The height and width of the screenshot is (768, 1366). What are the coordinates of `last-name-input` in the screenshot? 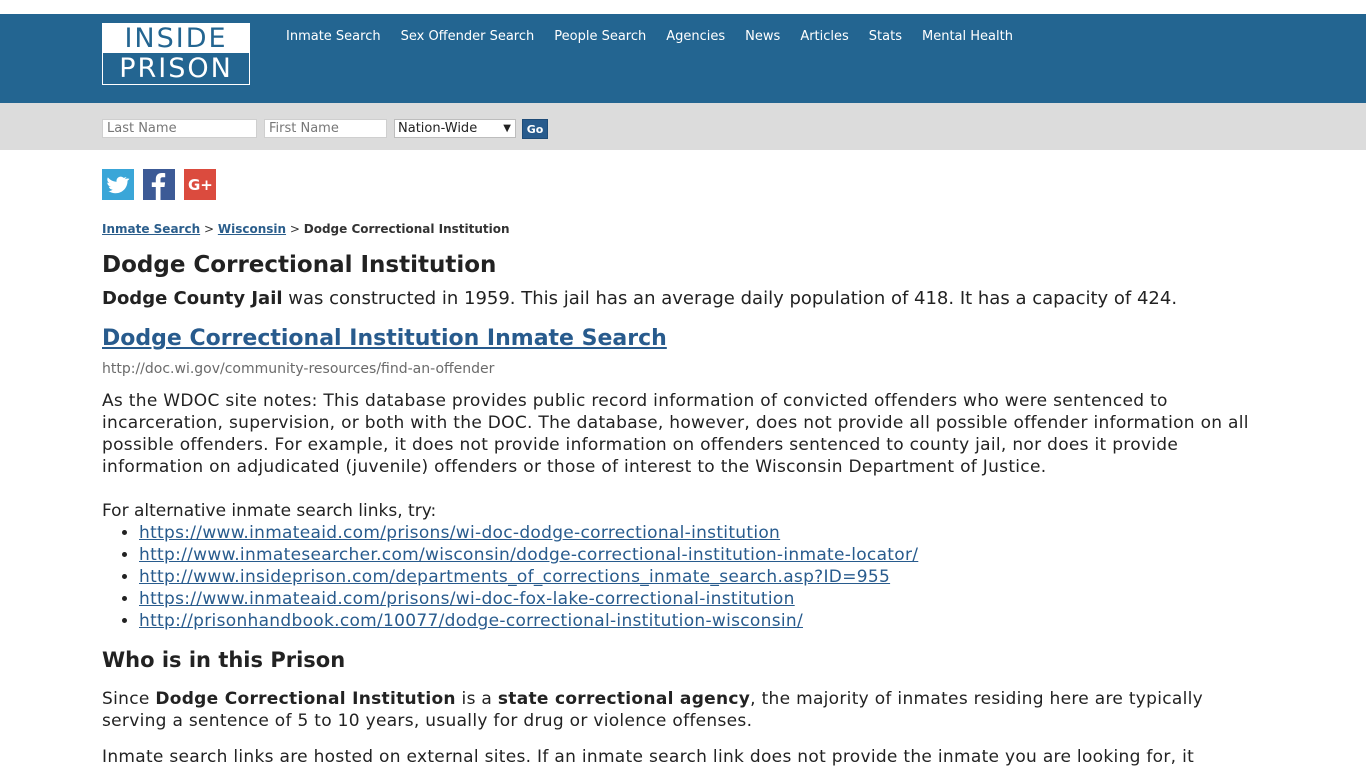 It's located at (179, 128).